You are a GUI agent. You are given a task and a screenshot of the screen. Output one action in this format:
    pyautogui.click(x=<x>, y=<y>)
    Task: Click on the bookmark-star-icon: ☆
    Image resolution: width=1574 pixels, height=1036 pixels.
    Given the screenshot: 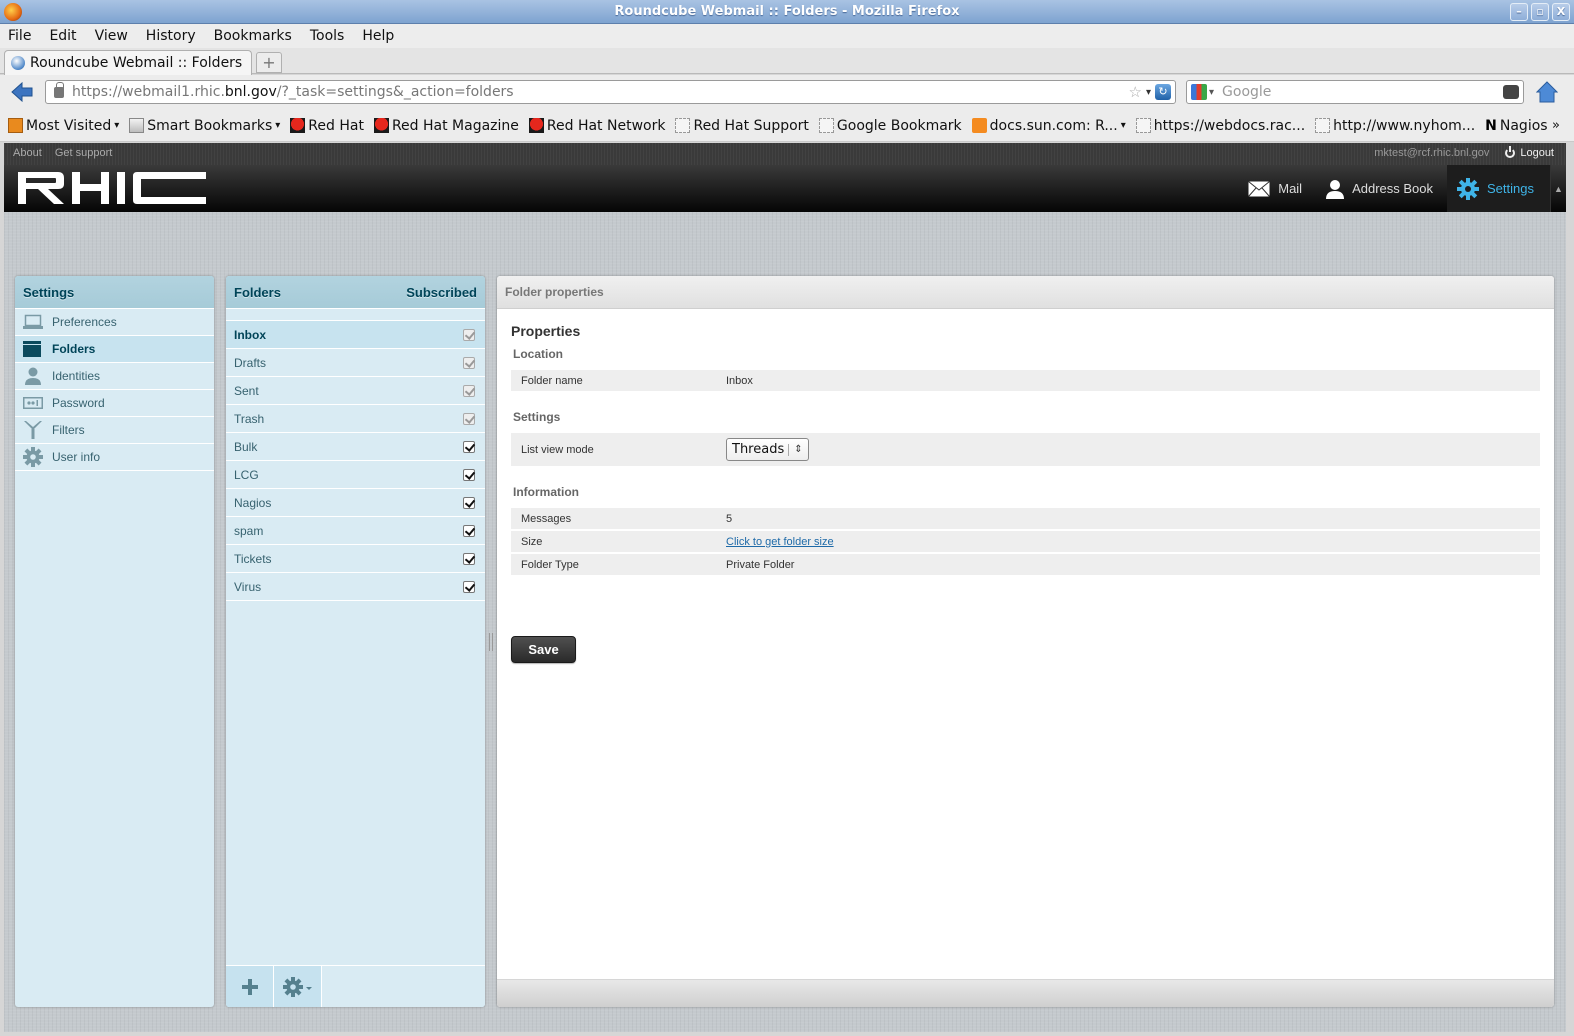 What is the action you would take?
    pyautogui.click(x=1135, y=92)
    